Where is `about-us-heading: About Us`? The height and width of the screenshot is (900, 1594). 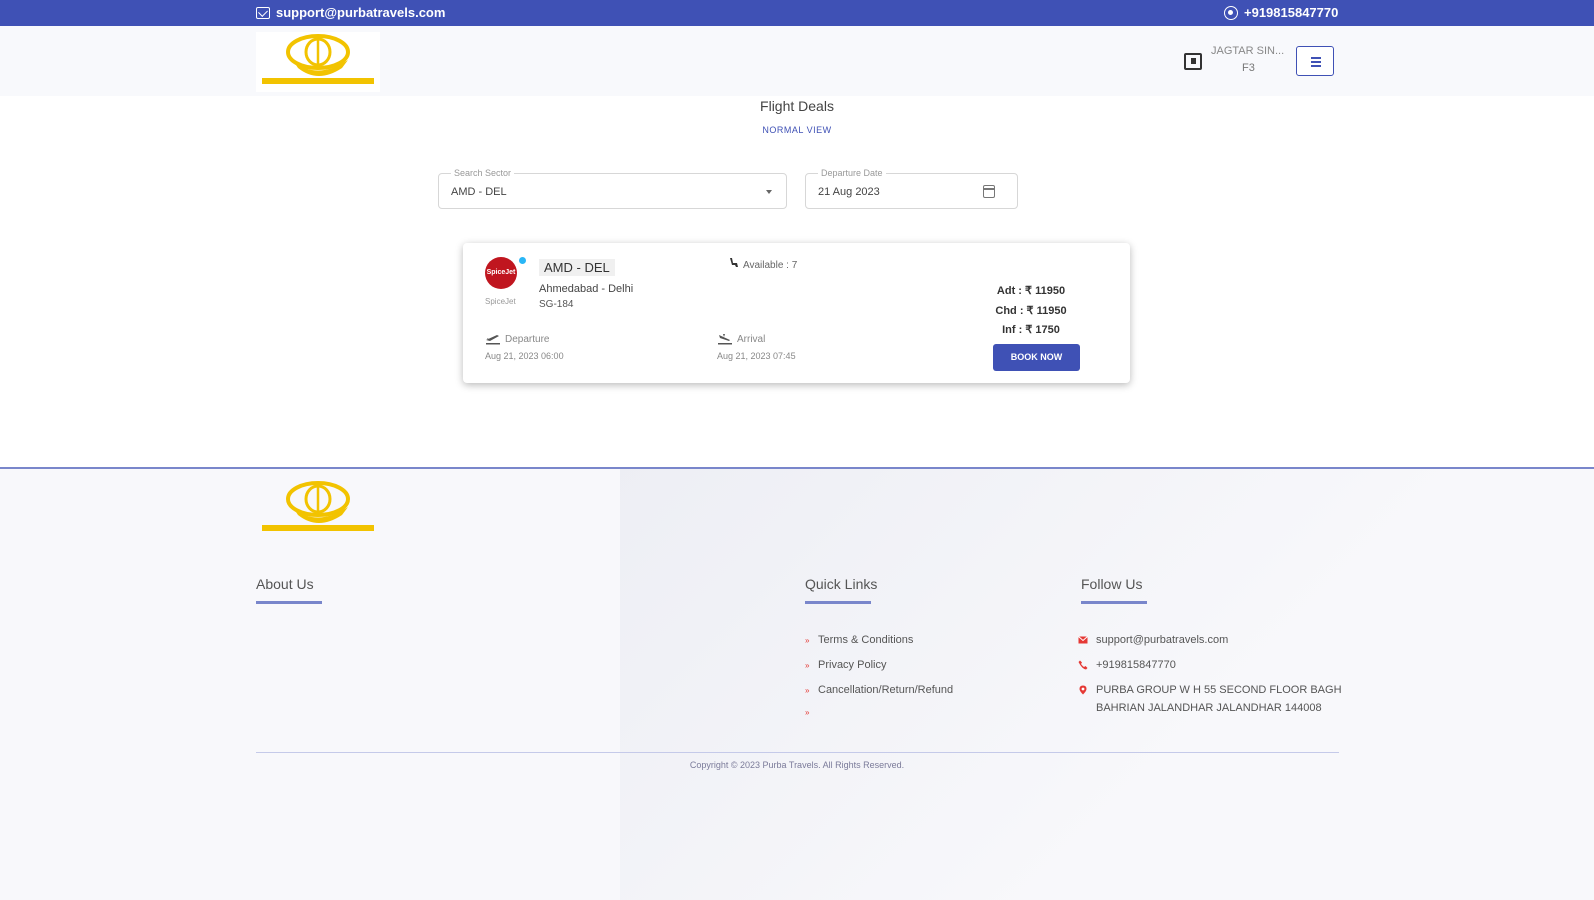 about-us-heading: About Us is located at coordinates (285, 584).